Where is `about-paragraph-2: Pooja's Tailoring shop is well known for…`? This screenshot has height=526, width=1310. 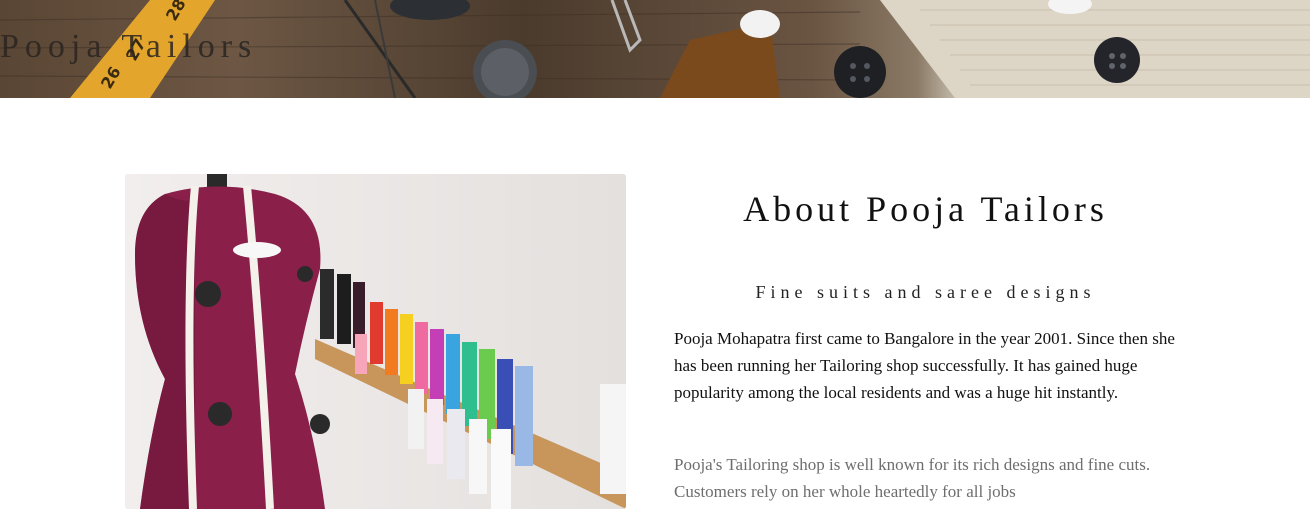 about-paragraph-2: Pooja's Tailoring shop is well known for… is located at coordinates (912, 478).